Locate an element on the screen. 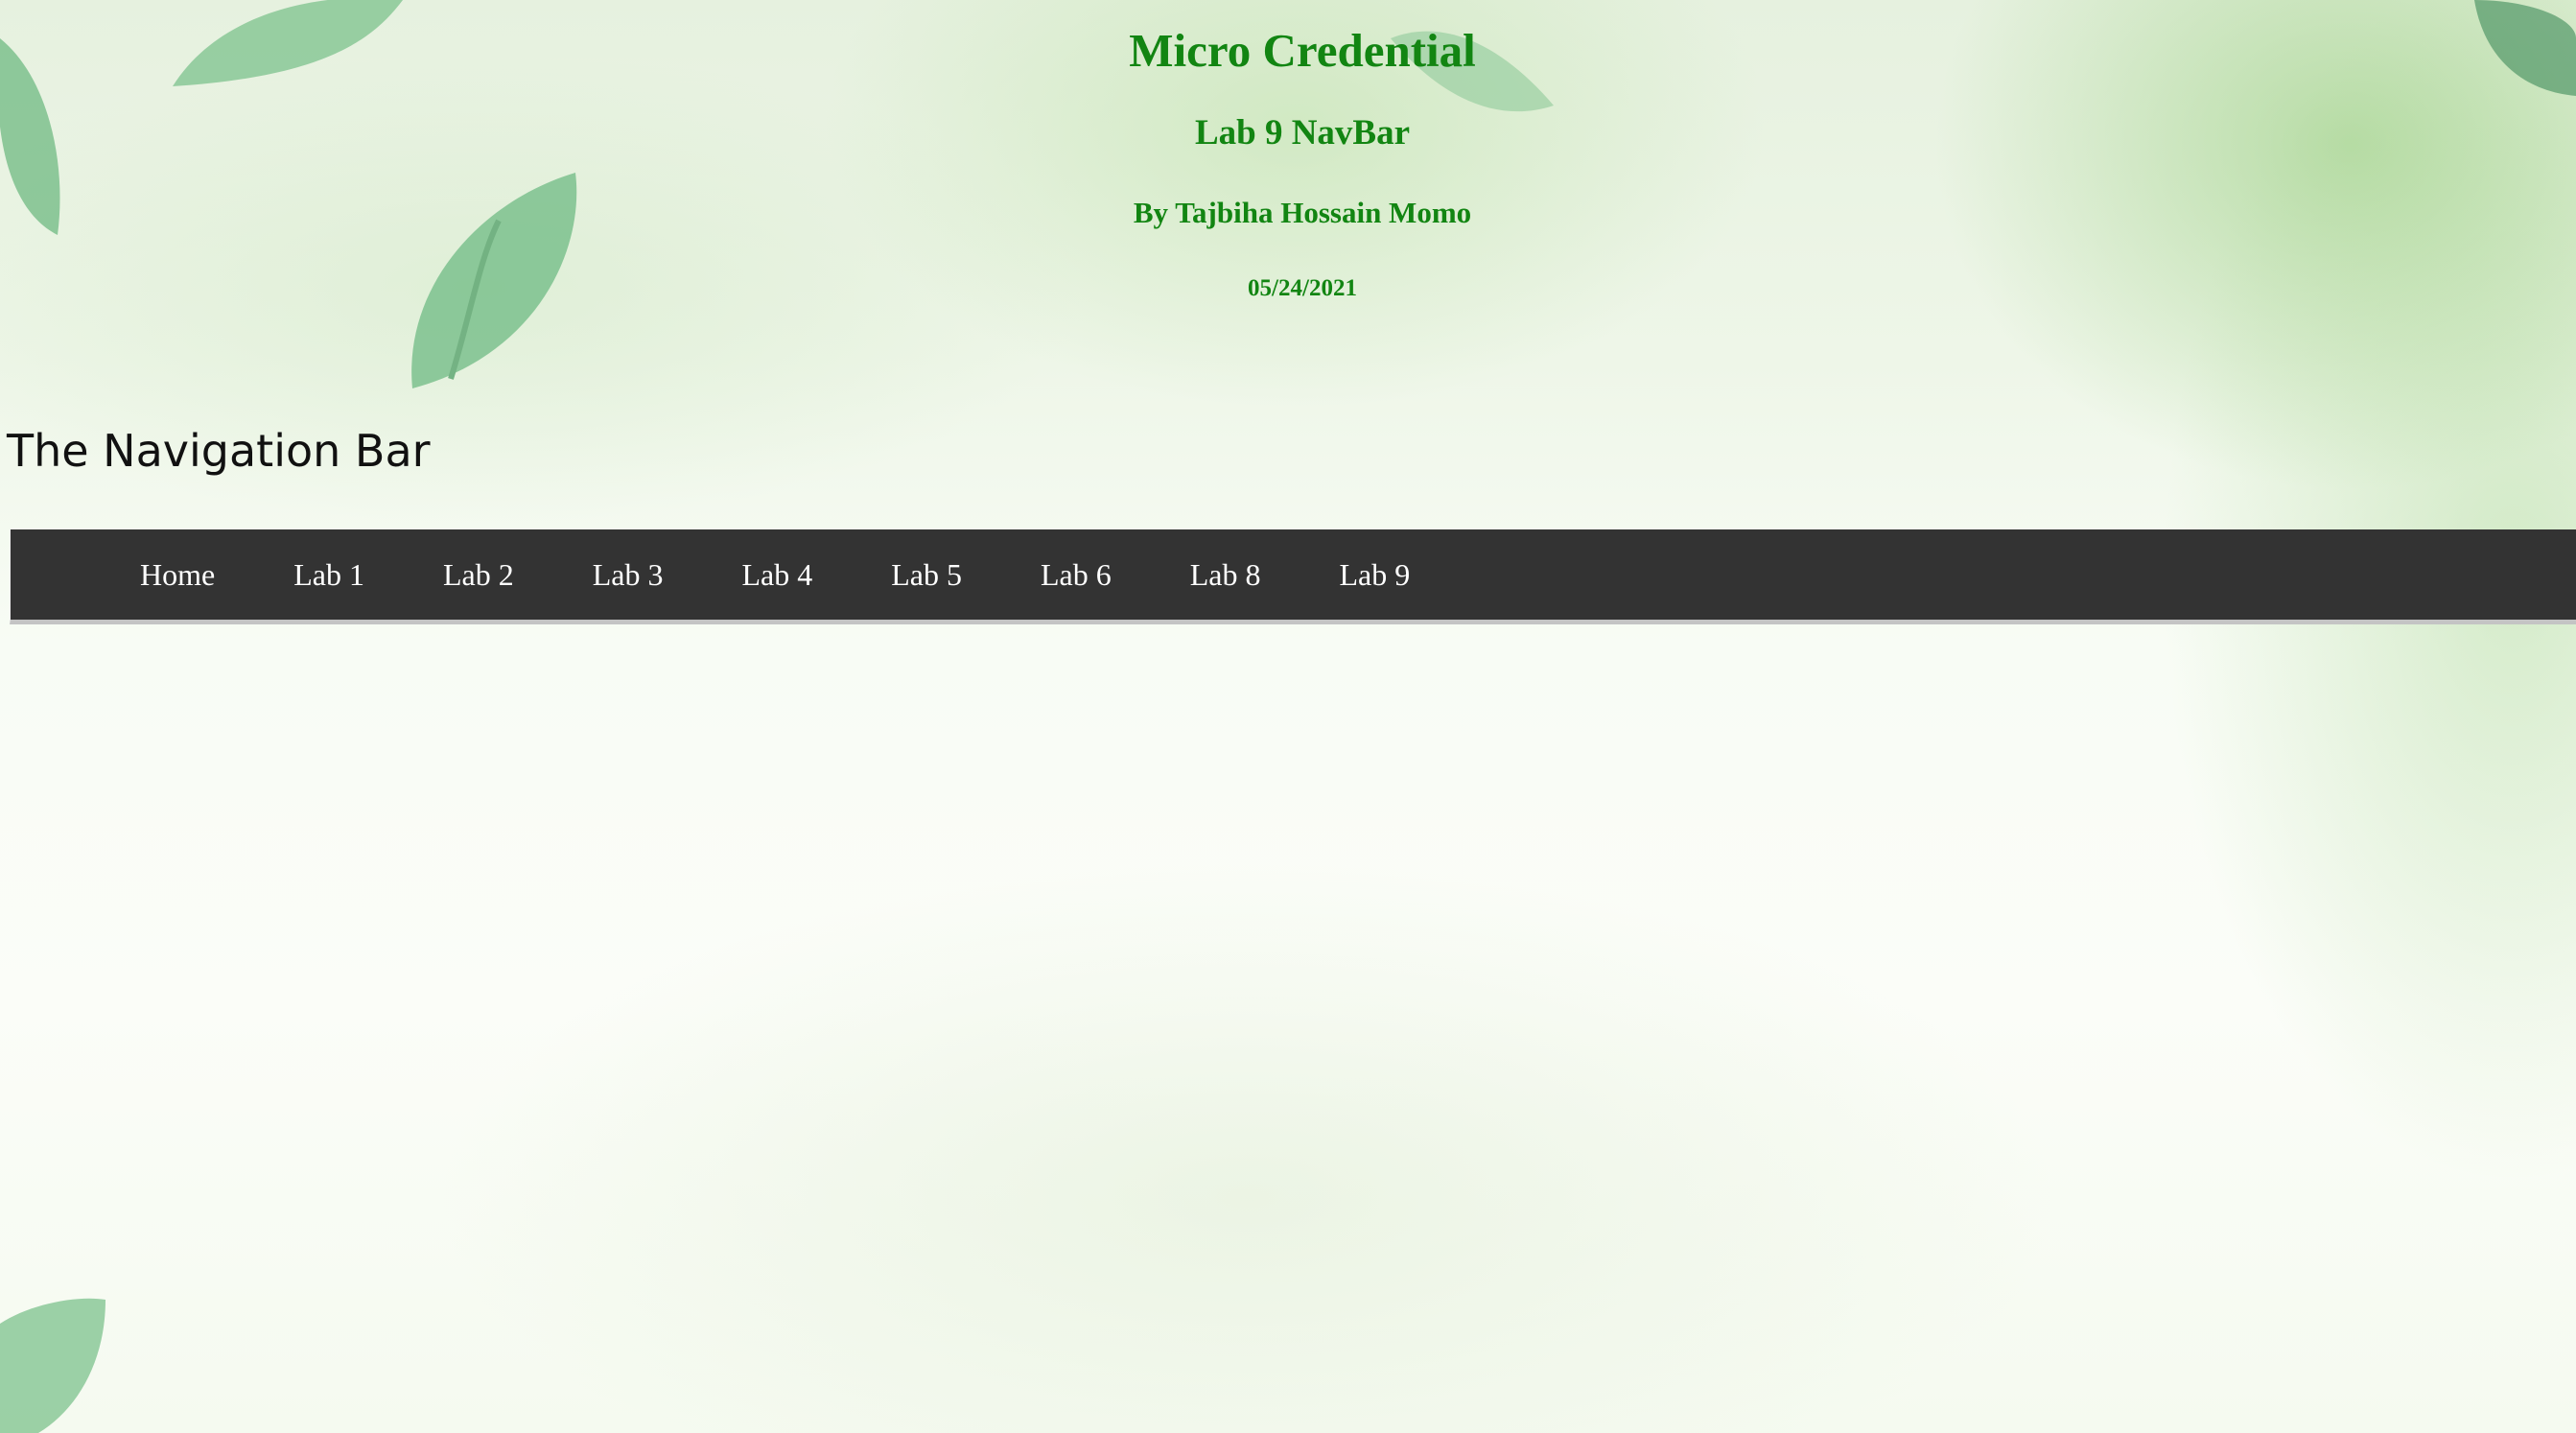 The height and width of the screenshot is (1433, 2576). nav-link-lab-8: Lab 8 is located at coordinates (1225, 574).